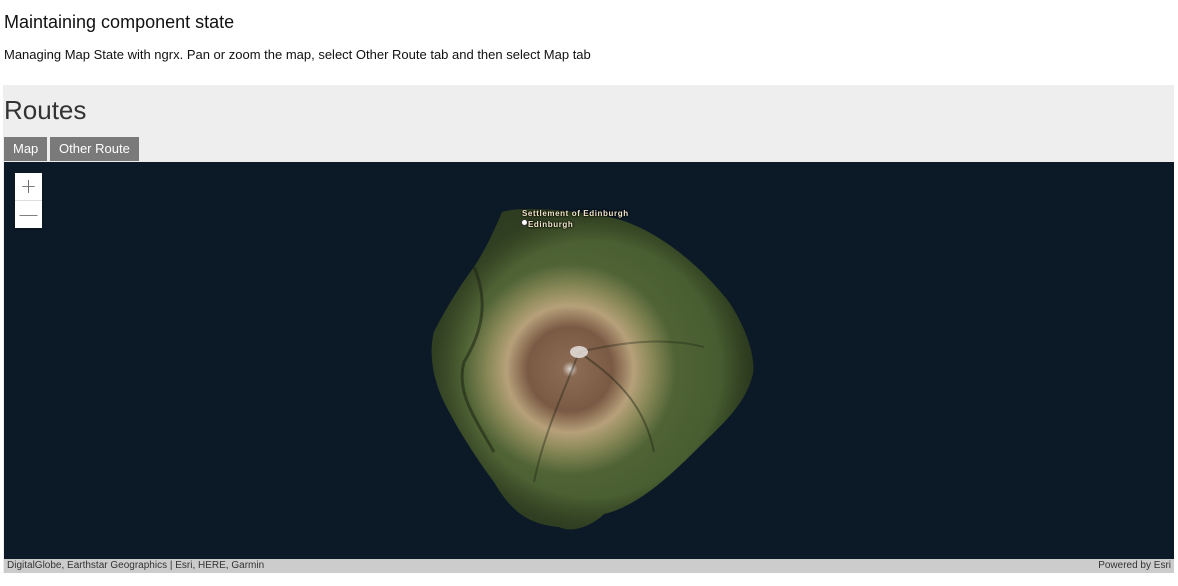 Image resolution: width=1178 pixels, height=586 pixels. I want to click on tab-other-route: Other Route, so click(94, 149).